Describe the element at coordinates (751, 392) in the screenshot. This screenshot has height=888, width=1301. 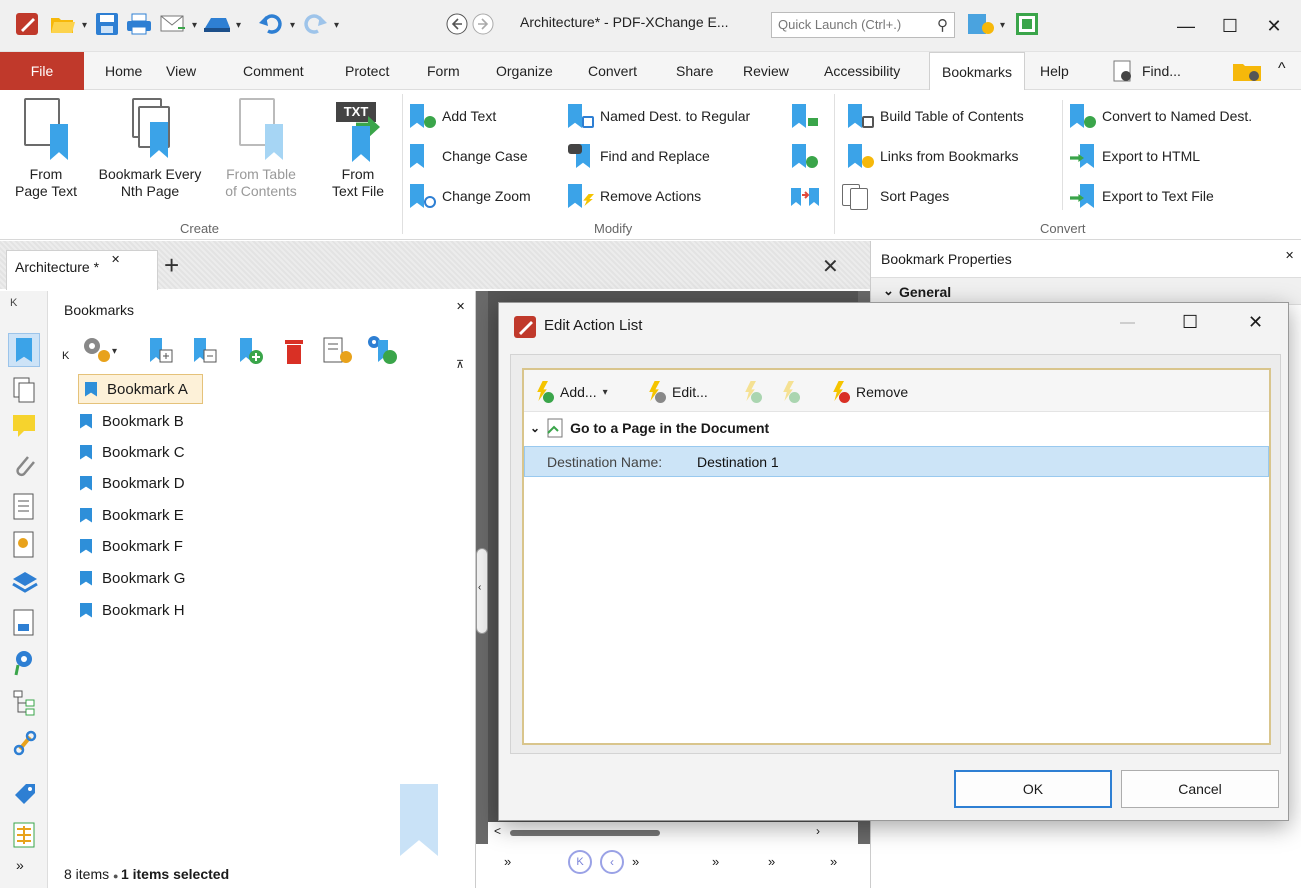
I see `move-up-button` at that location.